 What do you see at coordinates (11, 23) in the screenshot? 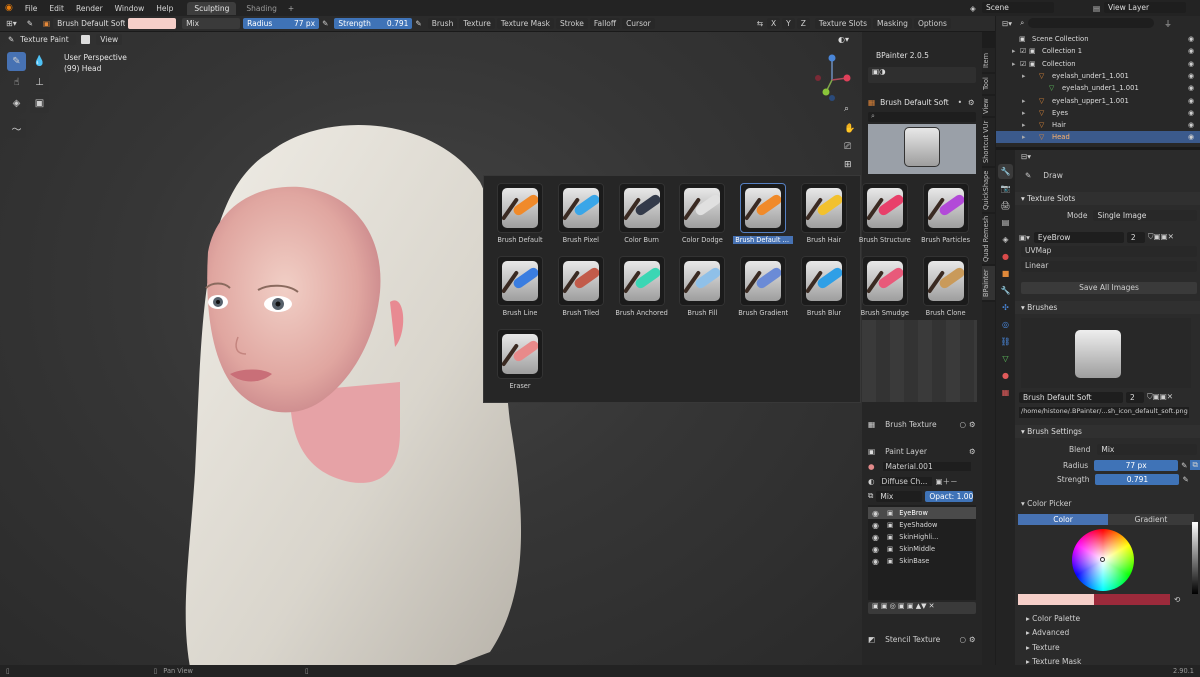
I see `editor-type-icon: ⊞▾` at bounding box center [11, 23].